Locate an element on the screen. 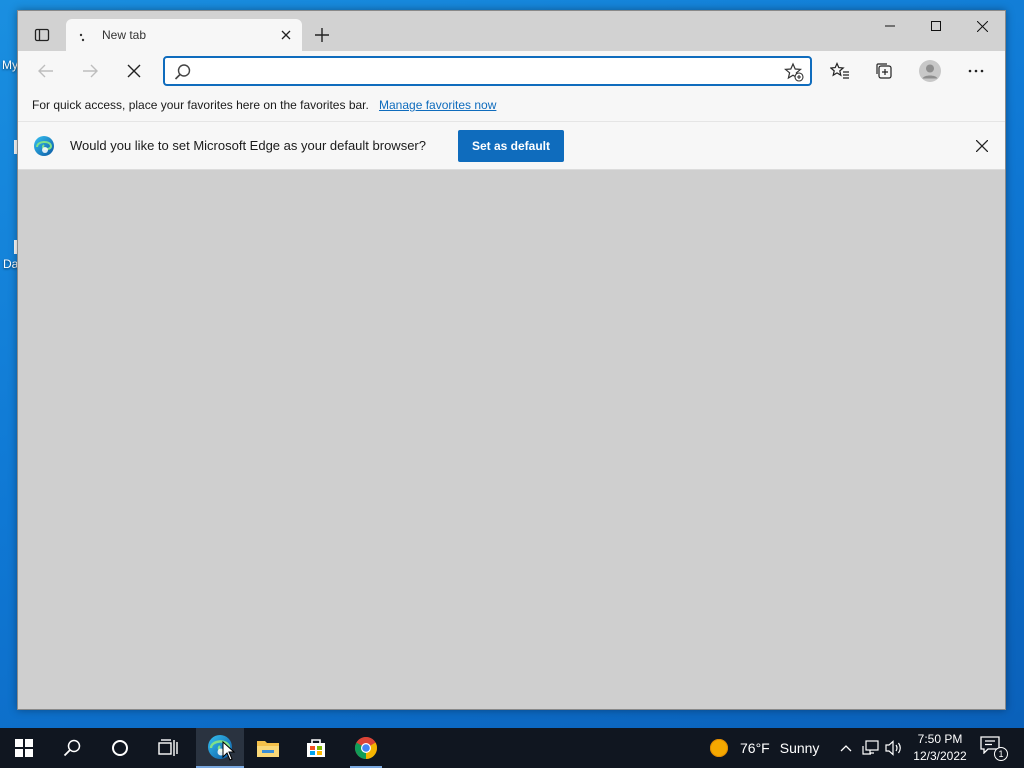  clock-date: 12/3/2022 is located at coordinates (940, 756).